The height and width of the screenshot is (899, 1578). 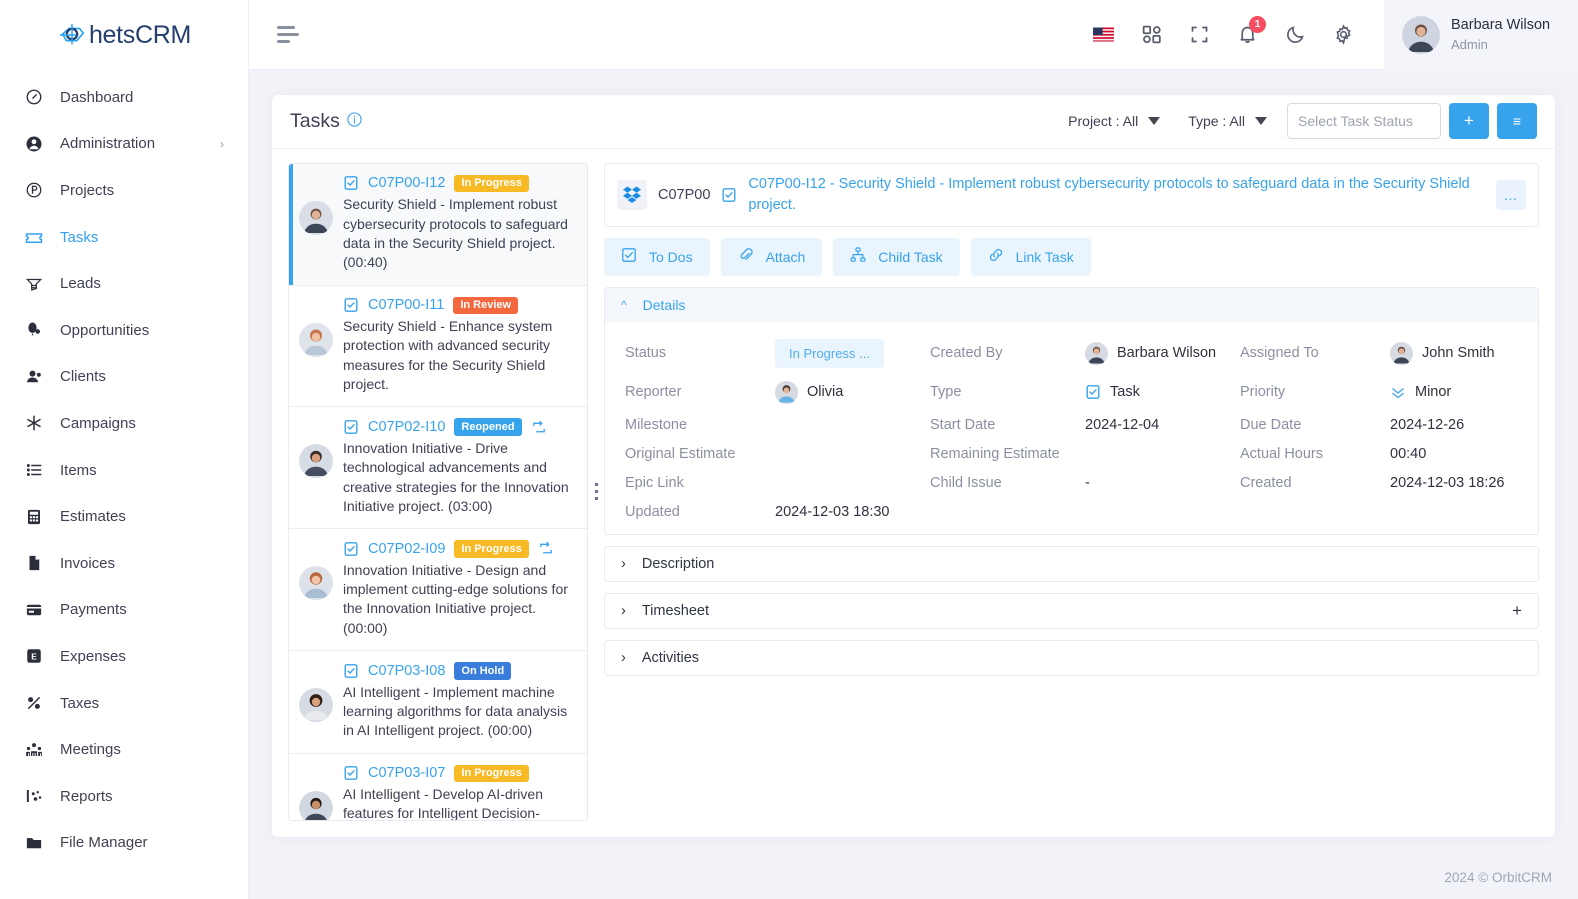 I want to click on timesheet-section: › Timesheet +, so click(x=1071, y=610).